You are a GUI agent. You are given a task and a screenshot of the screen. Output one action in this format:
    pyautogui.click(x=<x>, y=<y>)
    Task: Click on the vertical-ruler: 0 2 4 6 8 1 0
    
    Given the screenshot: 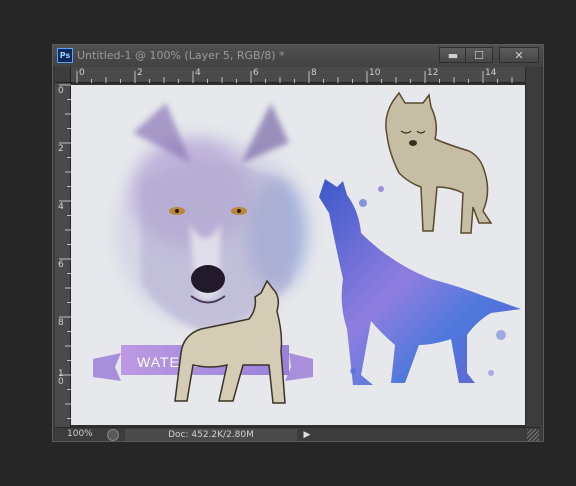 What is the action you would take?
    pyautogui.click(x=63, y=255)
    